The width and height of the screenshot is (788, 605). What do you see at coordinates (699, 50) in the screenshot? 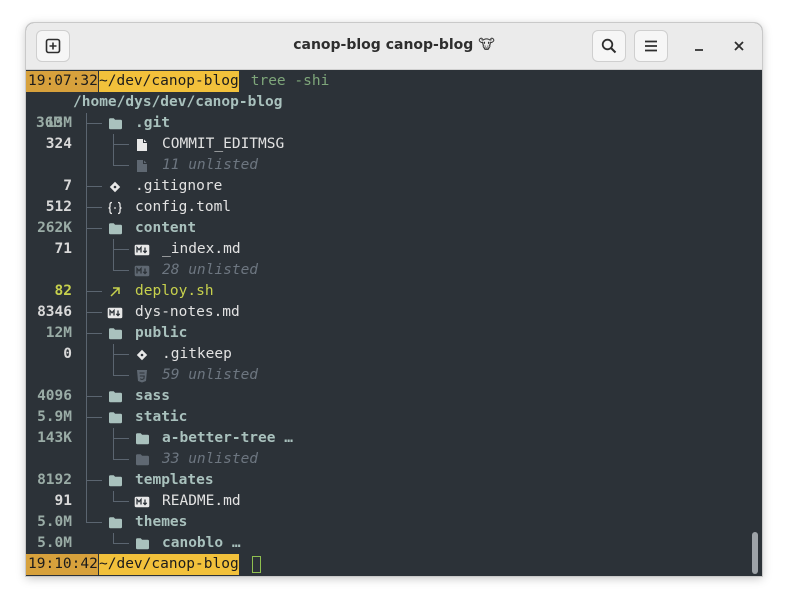
I see `minimize-icon` at bounding box center [699, 50].